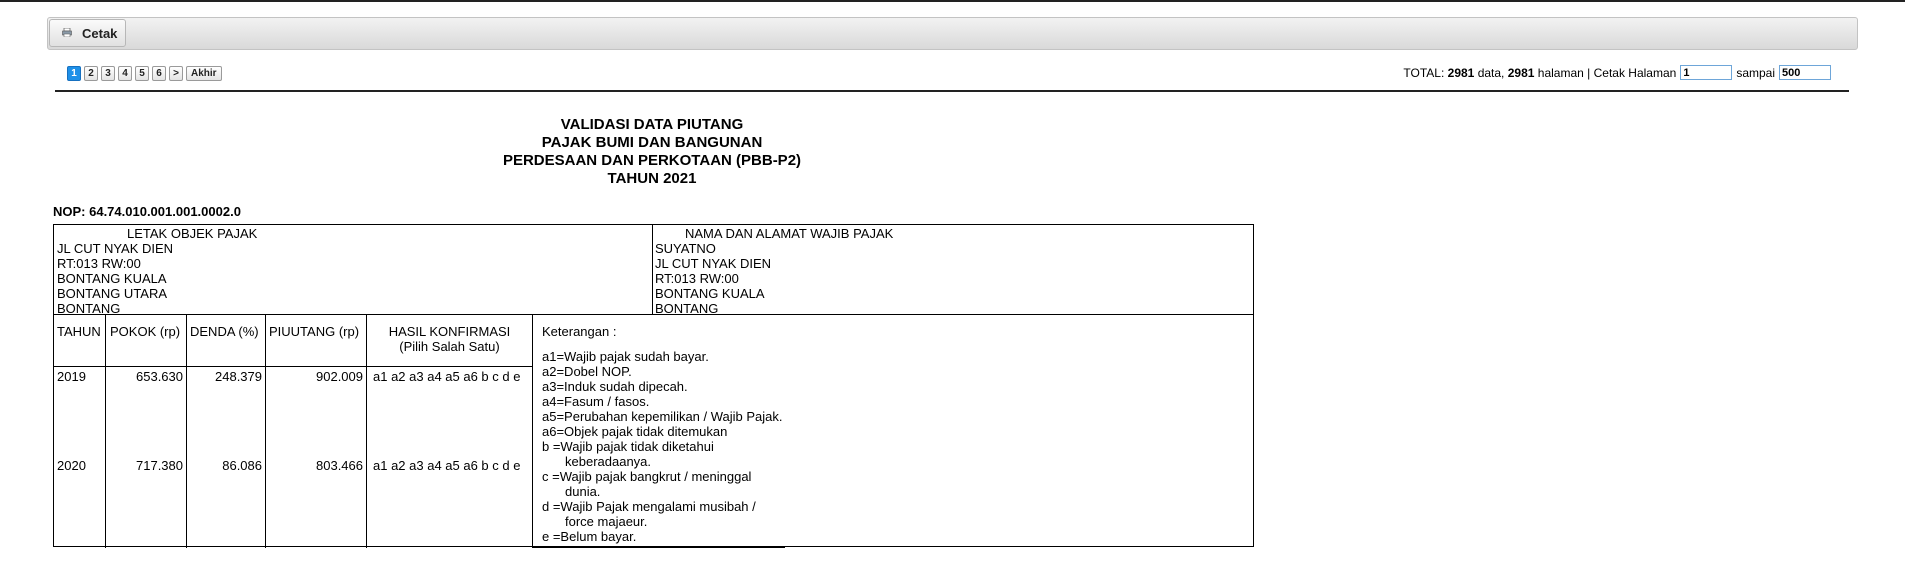  What do you see at coordinates (583, 491) in the screenshot?
I see `note-line: dunia.` at bounding box center [583, 491].